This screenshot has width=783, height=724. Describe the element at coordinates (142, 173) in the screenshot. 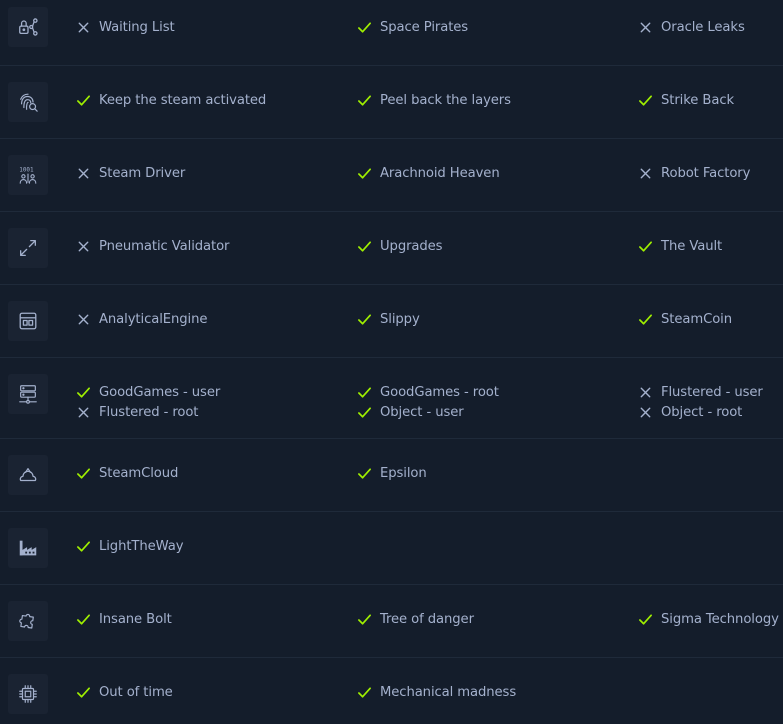

I see `challenge-label: Steam Driver` at that location.